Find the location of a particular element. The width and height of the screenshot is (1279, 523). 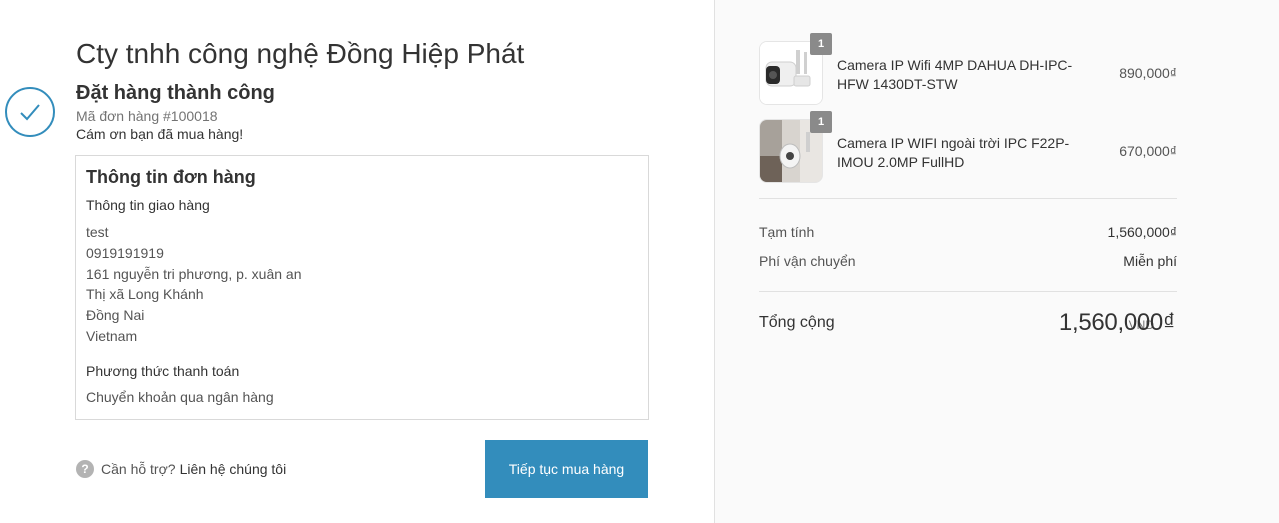

address-line: Đồng Nai is located at coordinates (115, 315).